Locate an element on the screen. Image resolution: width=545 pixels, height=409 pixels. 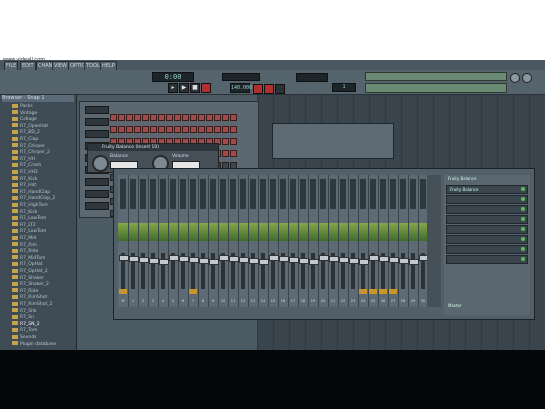
tempo-display: 140.000 is located at coordinates (241, 88).